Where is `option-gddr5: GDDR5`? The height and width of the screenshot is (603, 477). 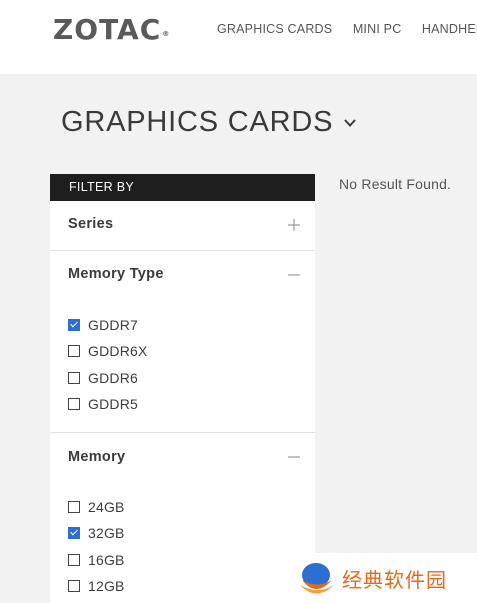 option-gddr5: GDDR5 is located at coordinates (103, 404).